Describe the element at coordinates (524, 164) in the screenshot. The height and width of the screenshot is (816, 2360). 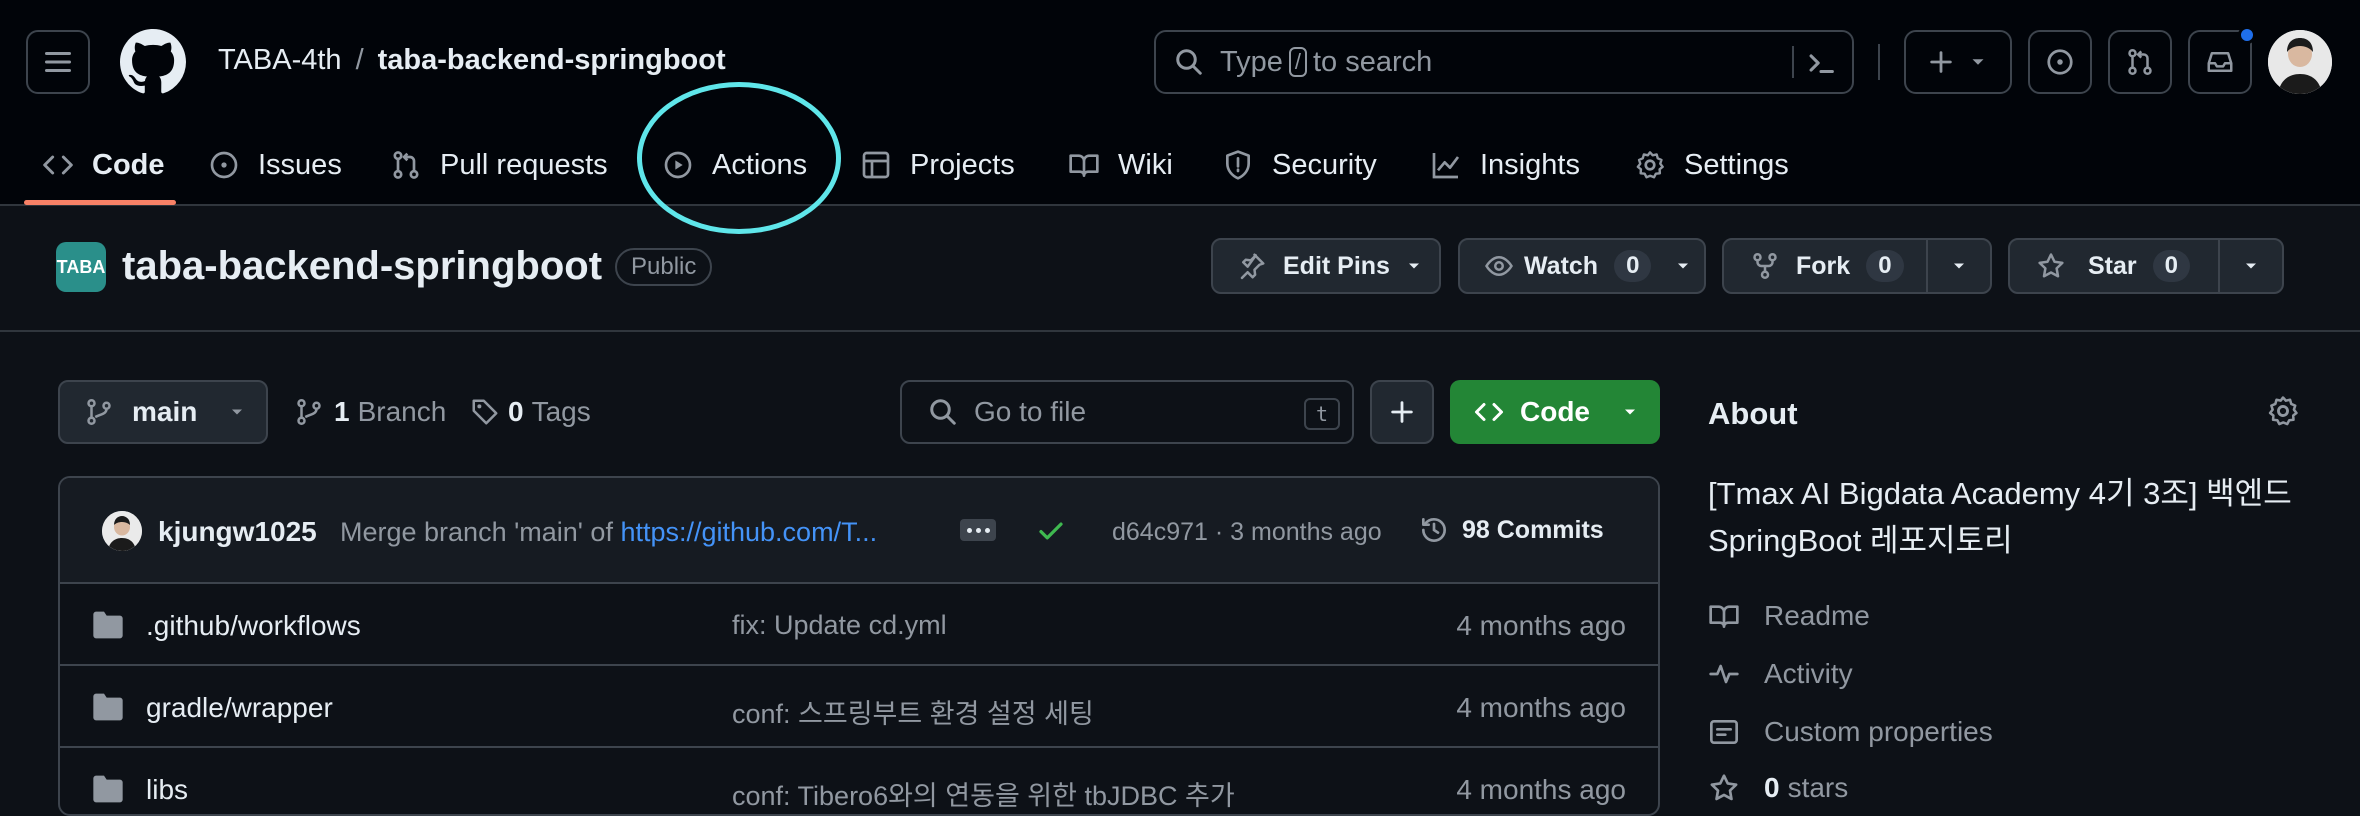
I see `tab-pull-requests-label: Pull requests` at that location.